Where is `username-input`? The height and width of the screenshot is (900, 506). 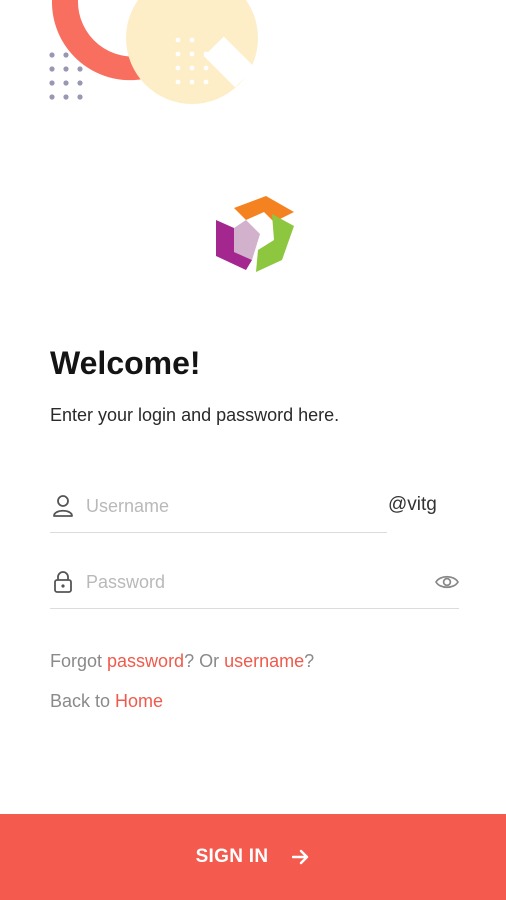
username-input is located at coordinates (231, 506).